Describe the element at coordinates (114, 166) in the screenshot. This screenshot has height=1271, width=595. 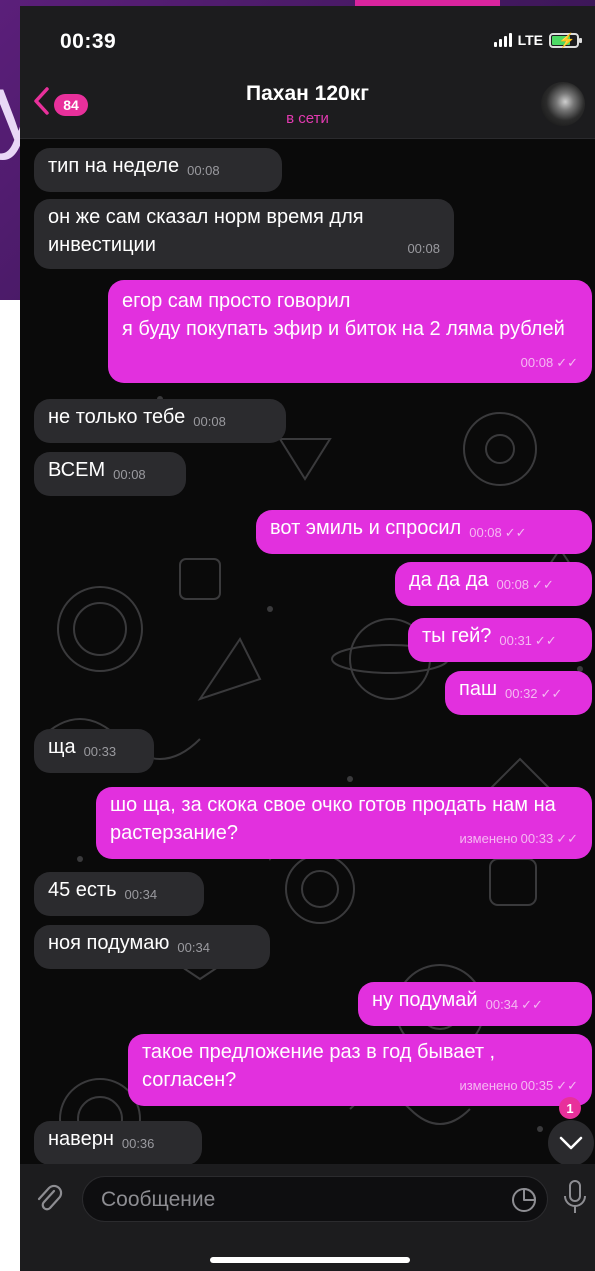
I see `message-text: тип на неделе` at that location.